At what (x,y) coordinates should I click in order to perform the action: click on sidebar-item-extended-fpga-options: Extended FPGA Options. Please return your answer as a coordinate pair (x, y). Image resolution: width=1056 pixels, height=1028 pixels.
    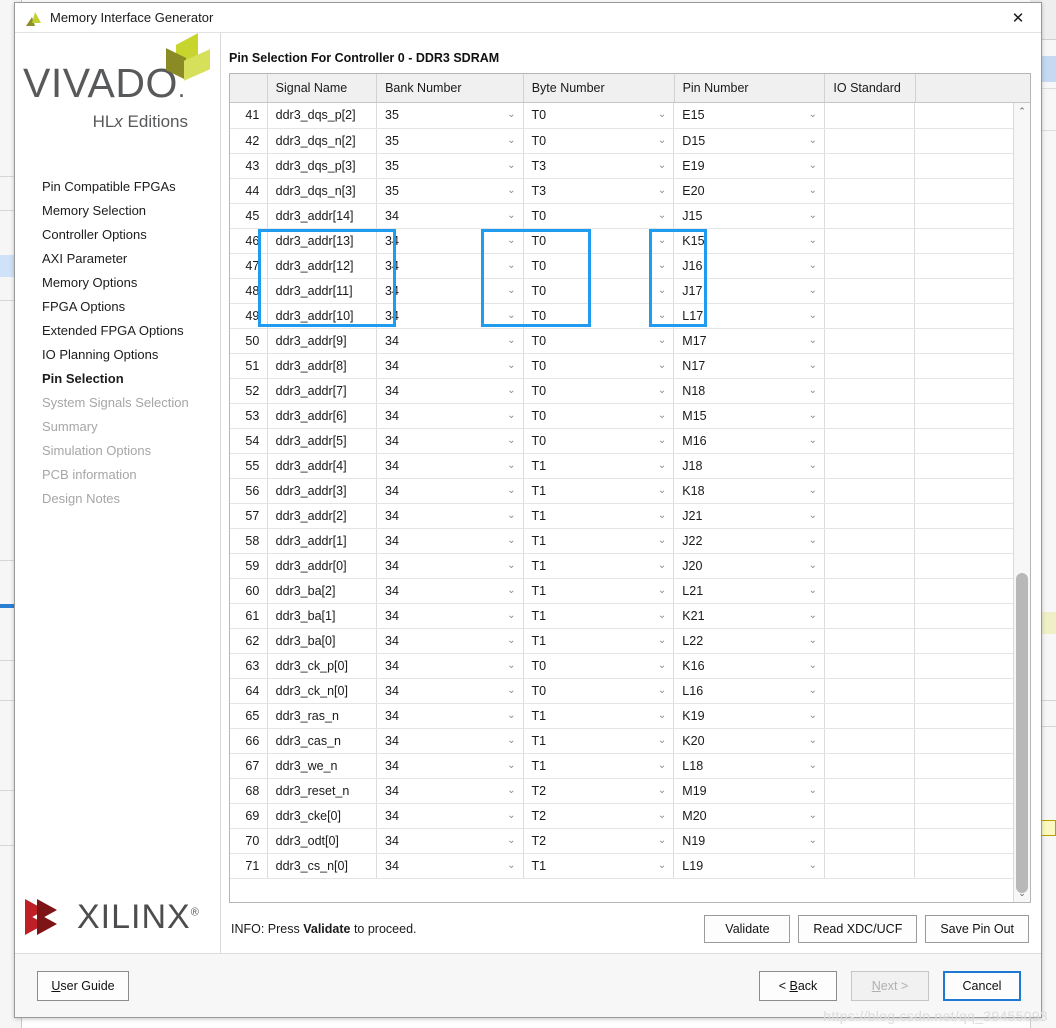
    Looking at the image, I should click on (131, 331).